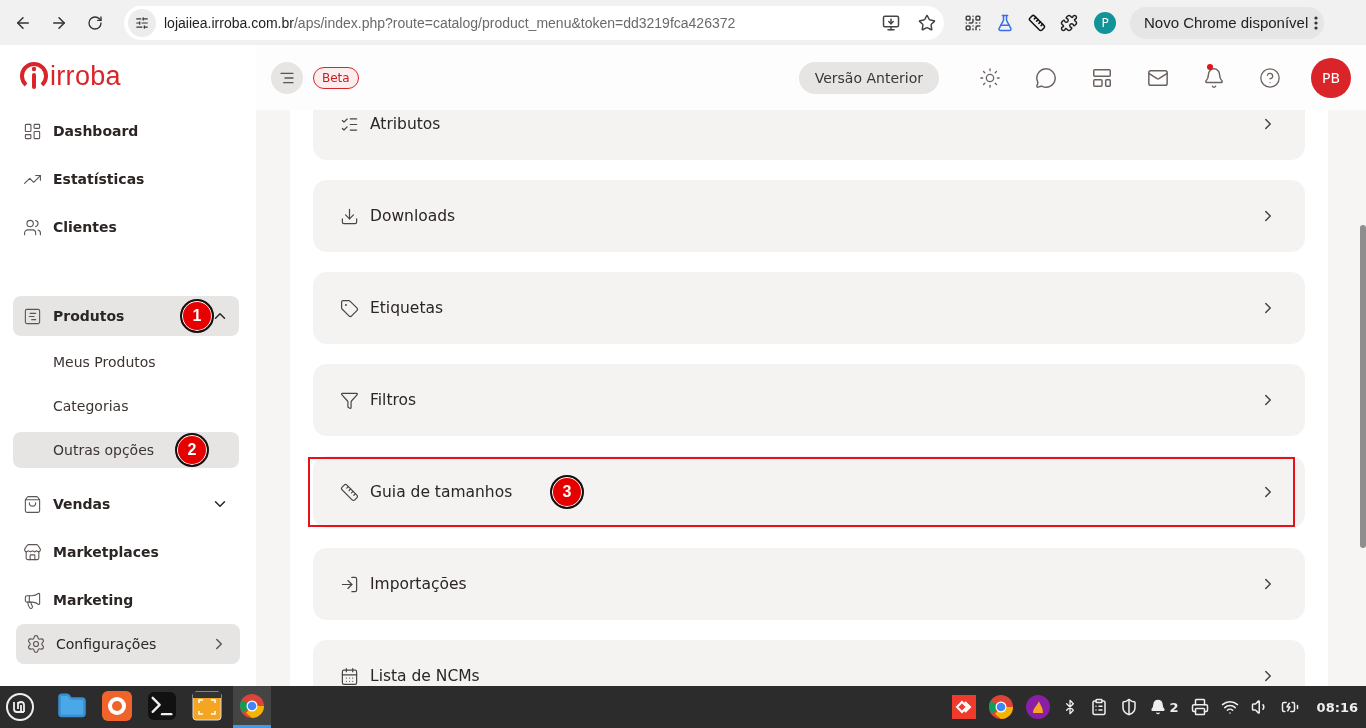 The width and height of the screenshot is (1366, 728). What do you see at coordinates (1316, 22) in the screenshot?
I see `more-icon` at bounding box center [1316, 22].